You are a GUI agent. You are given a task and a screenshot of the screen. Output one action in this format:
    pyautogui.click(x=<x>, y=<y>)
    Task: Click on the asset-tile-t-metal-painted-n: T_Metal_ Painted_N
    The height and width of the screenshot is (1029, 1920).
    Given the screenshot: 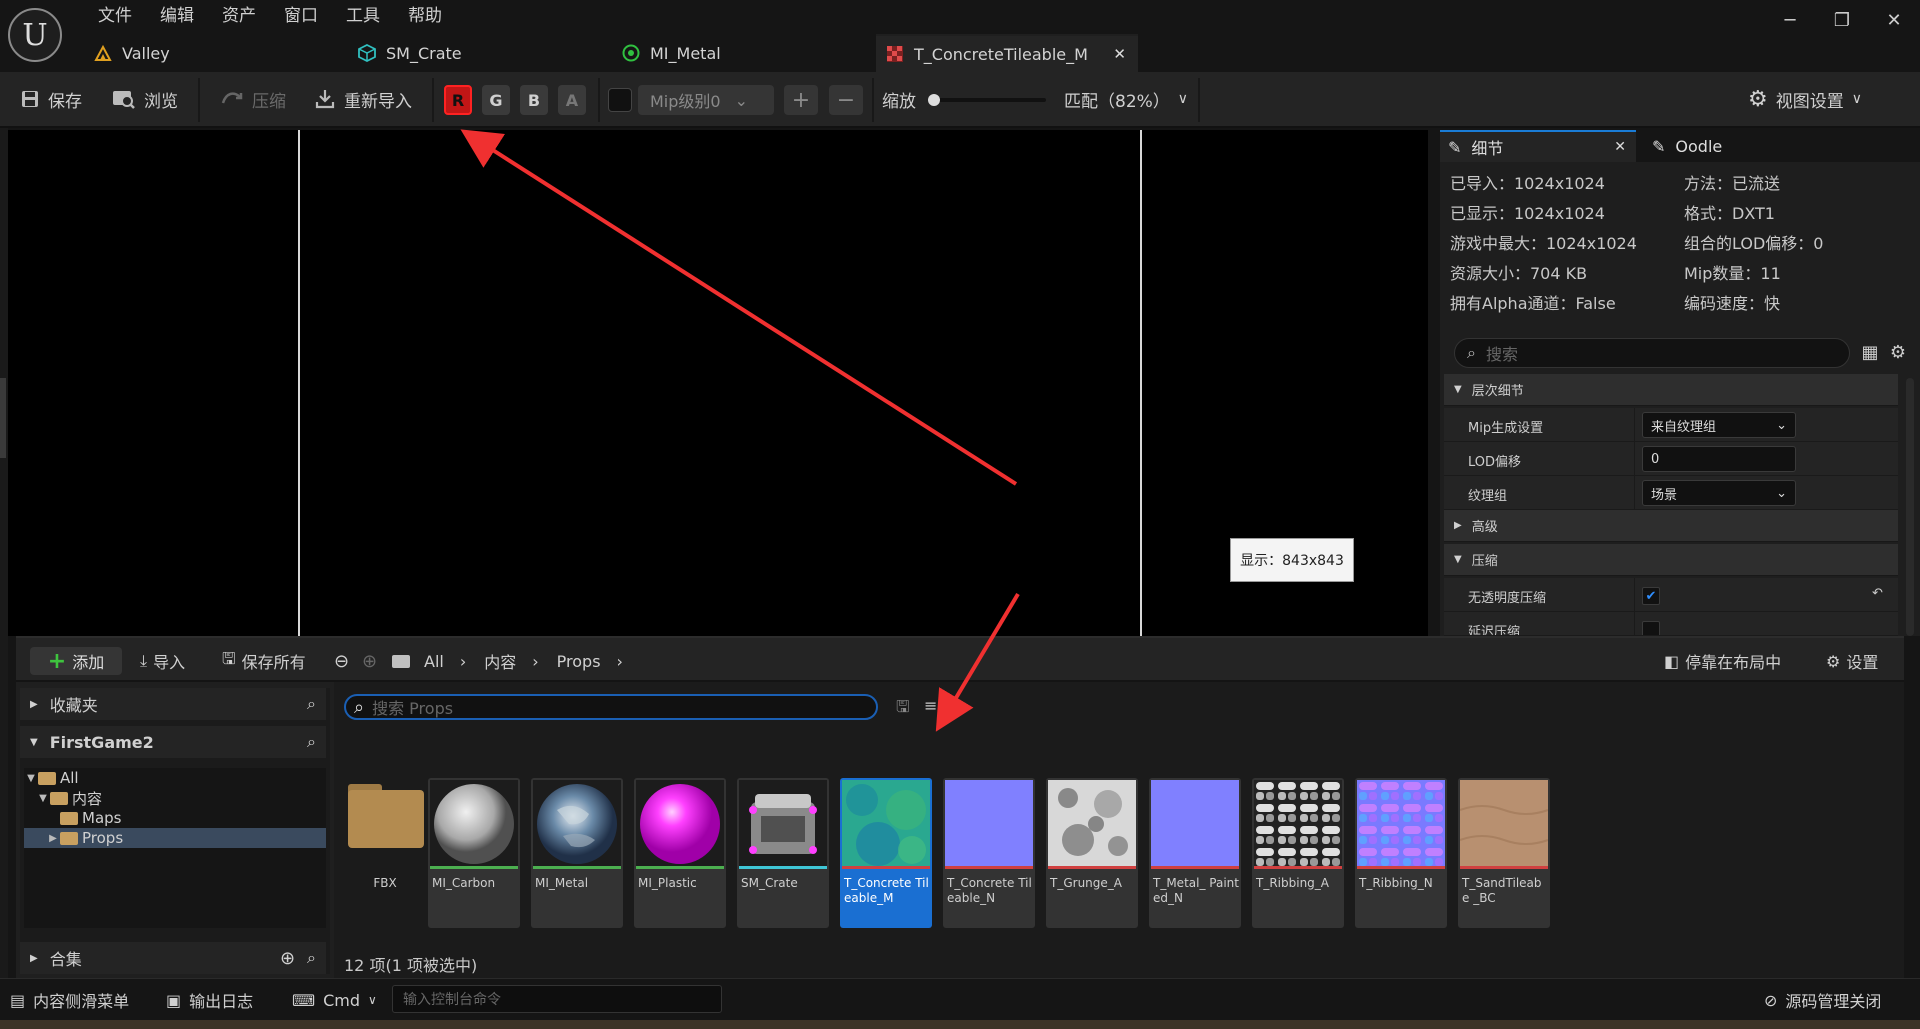 What is the action you would take?
    pyautogui.click(x=1195, y=853)
    